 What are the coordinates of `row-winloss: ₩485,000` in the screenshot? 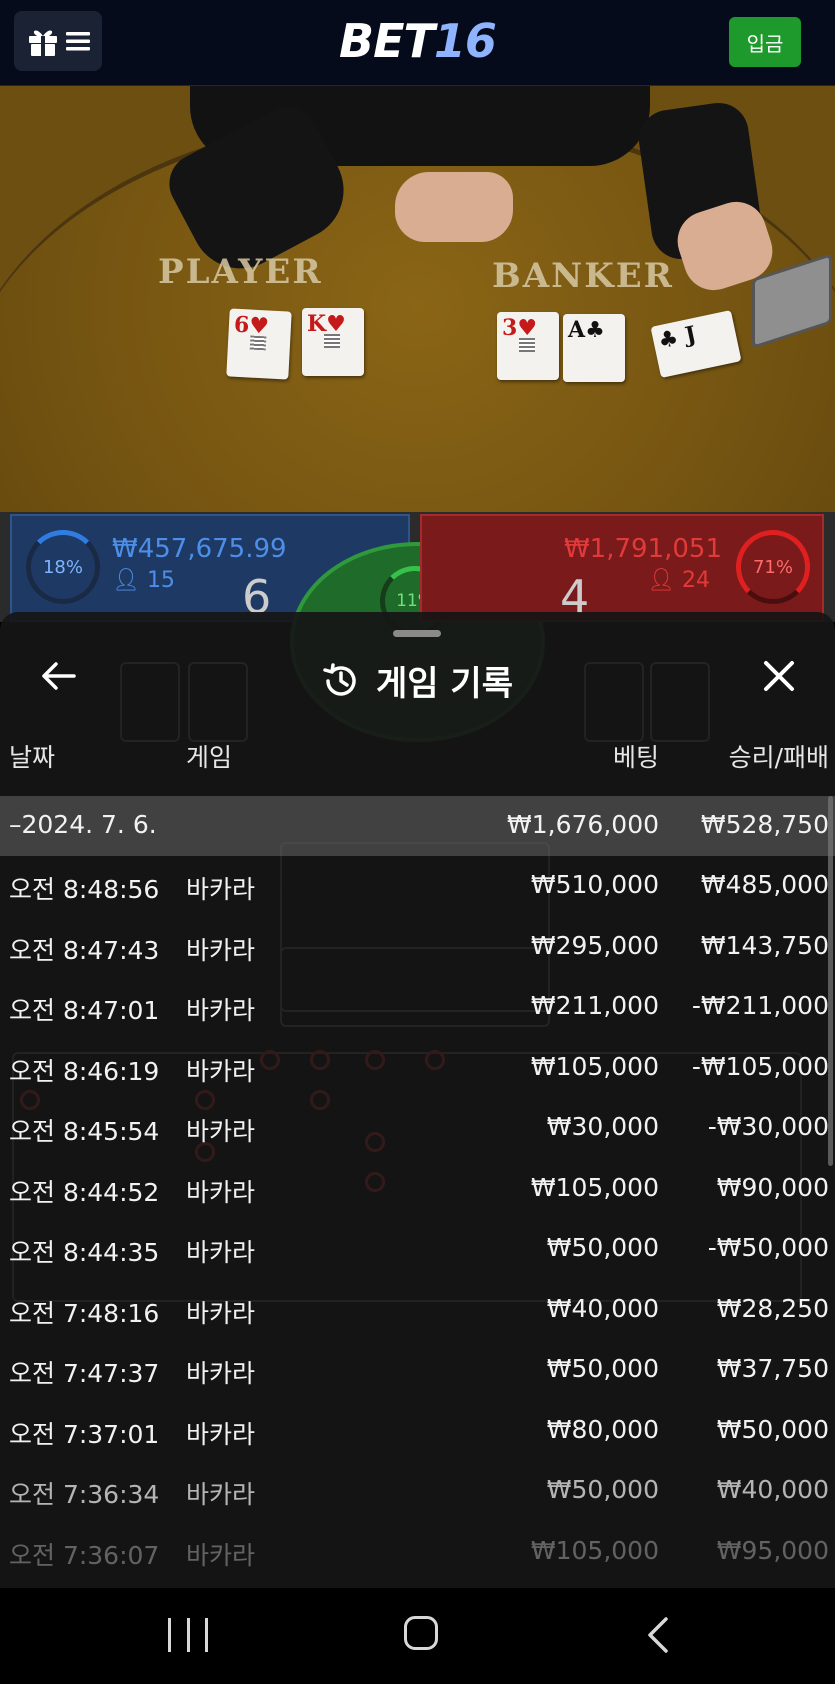 It's located at (764, 884).